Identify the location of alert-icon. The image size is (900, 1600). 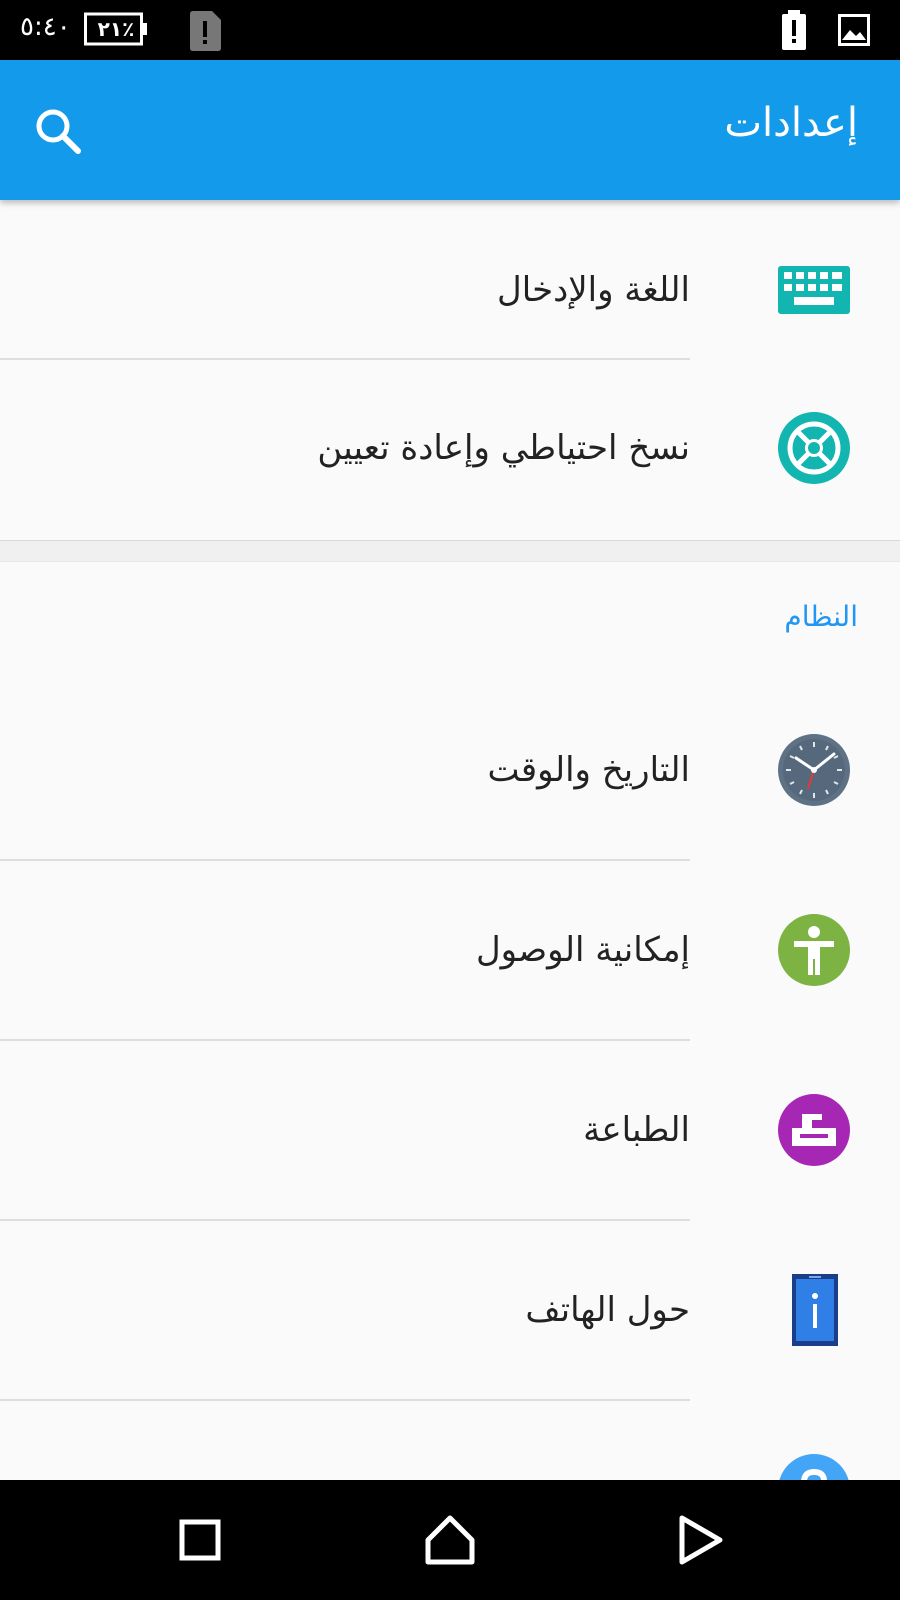
(794, 30).